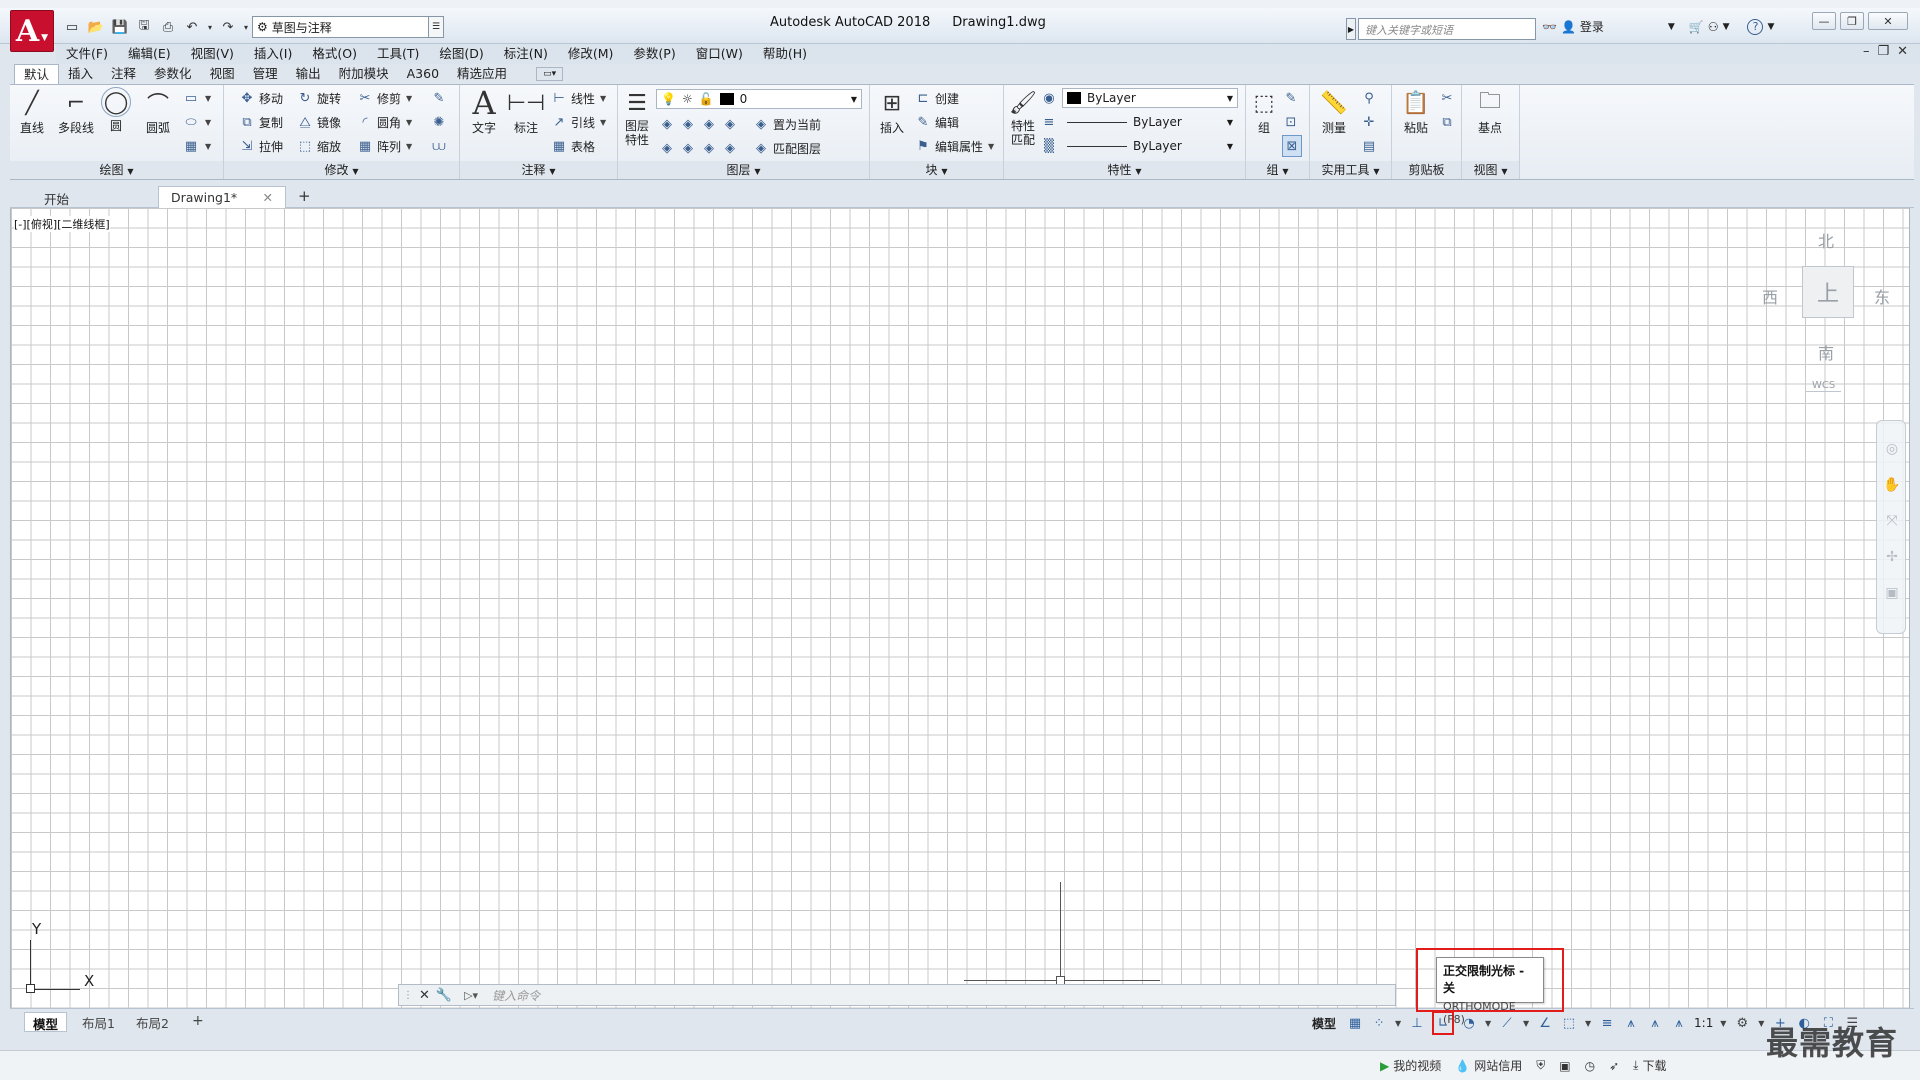 Image resolution: width=1920 pixels, height=1080 pixels. I want to click on point-button: ✛, so click(1369, 122).